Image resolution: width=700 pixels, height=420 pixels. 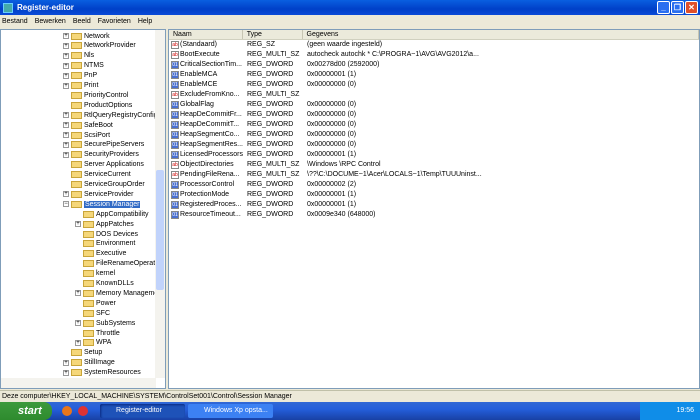 What do you see at coordinates (434, 105) in the screenshot?
I see `value-row: 01 GlobalFlag REG_DWORD 0x00000000 (0)` at bounding box center [434, 105].